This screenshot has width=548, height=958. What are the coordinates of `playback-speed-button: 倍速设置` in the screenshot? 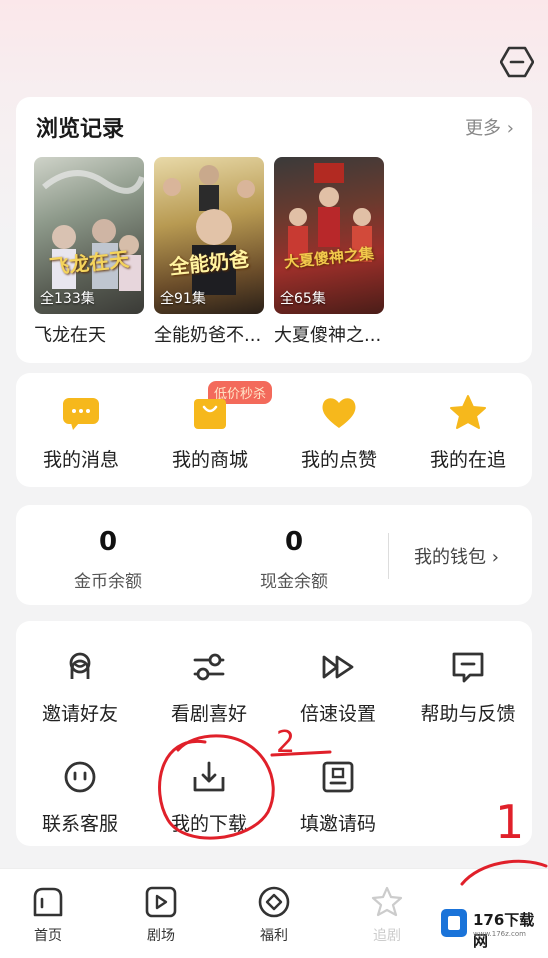 It's located at (338, 687).